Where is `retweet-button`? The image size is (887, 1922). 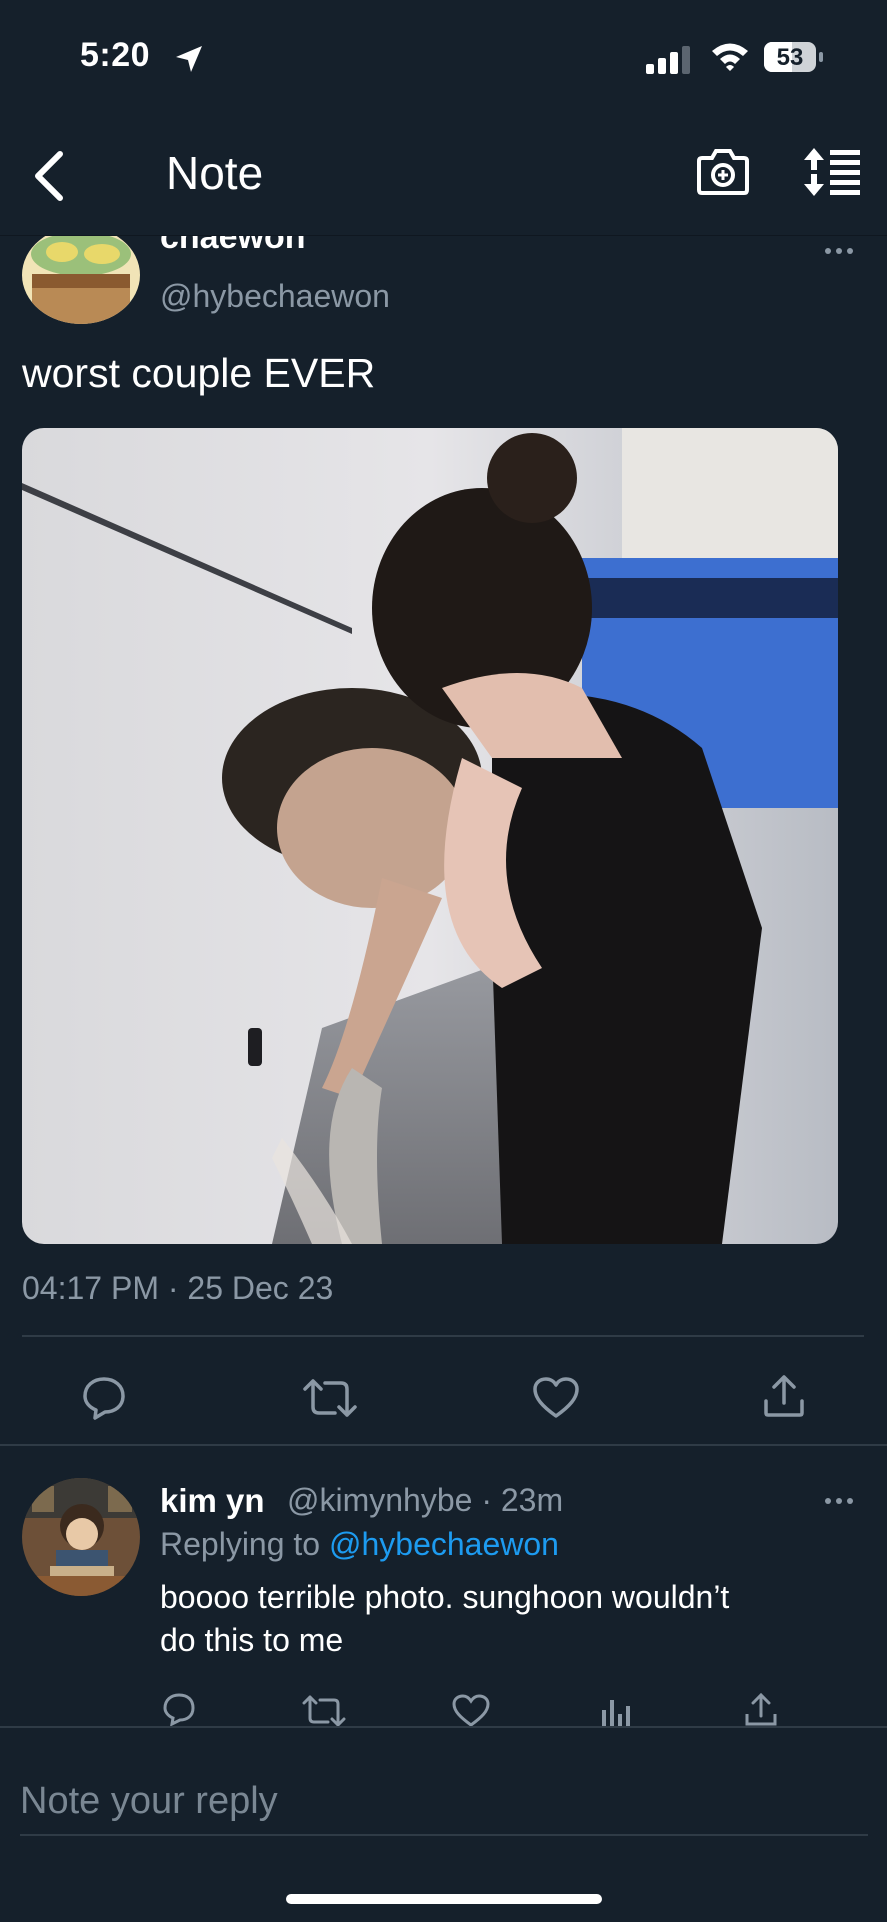 retweet-button is located at coordinates (330, 1398).